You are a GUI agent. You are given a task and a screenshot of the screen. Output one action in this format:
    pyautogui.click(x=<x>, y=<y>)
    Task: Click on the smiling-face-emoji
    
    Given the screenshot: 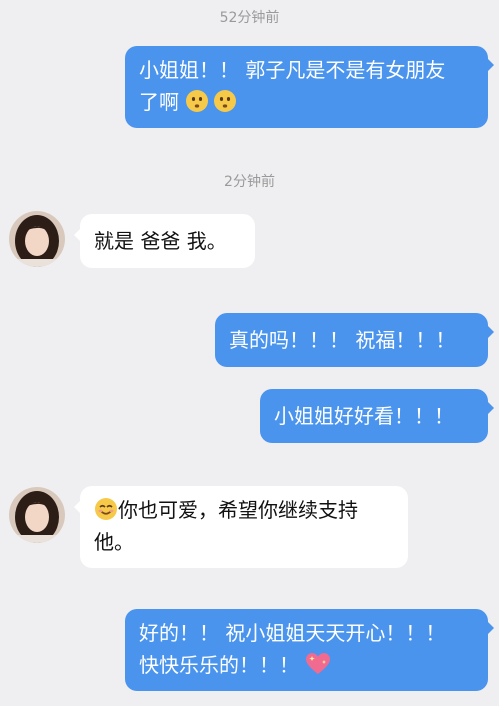 What is the action you would take?
    pyautogui.click(x=106, y=509)
    